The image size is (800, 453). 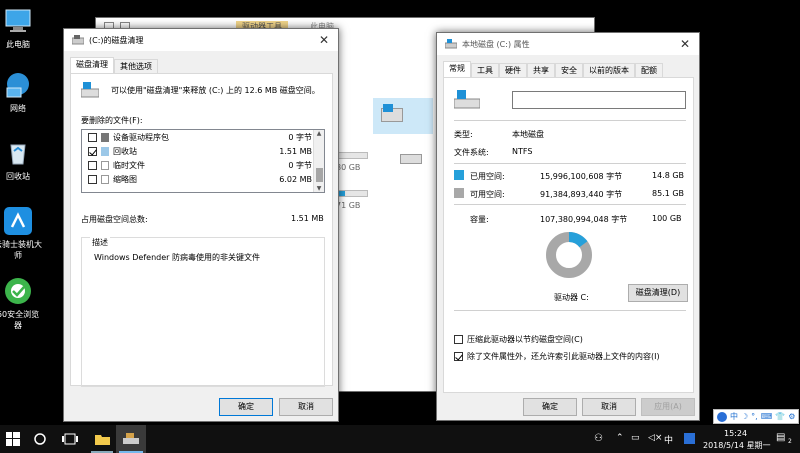 What do you see at coordinates (522, 151) in the screenshot?
I see `fs-value: NTFS` at bounding box center [522, 151].